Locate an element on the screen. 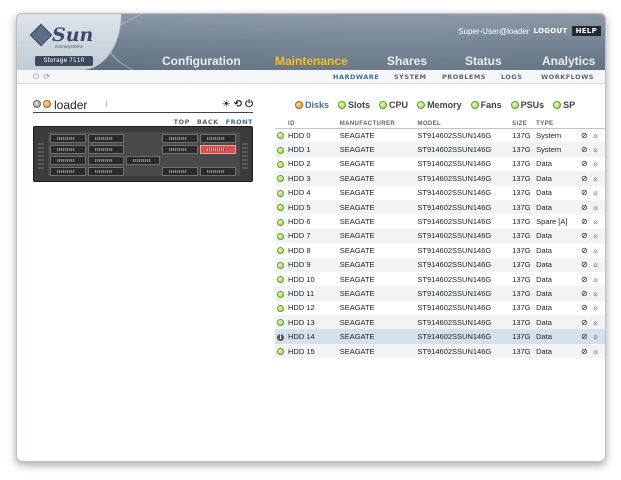 This screenshot has width=621, height=480. category-disks: Disks is located at coordinates (312, 105).